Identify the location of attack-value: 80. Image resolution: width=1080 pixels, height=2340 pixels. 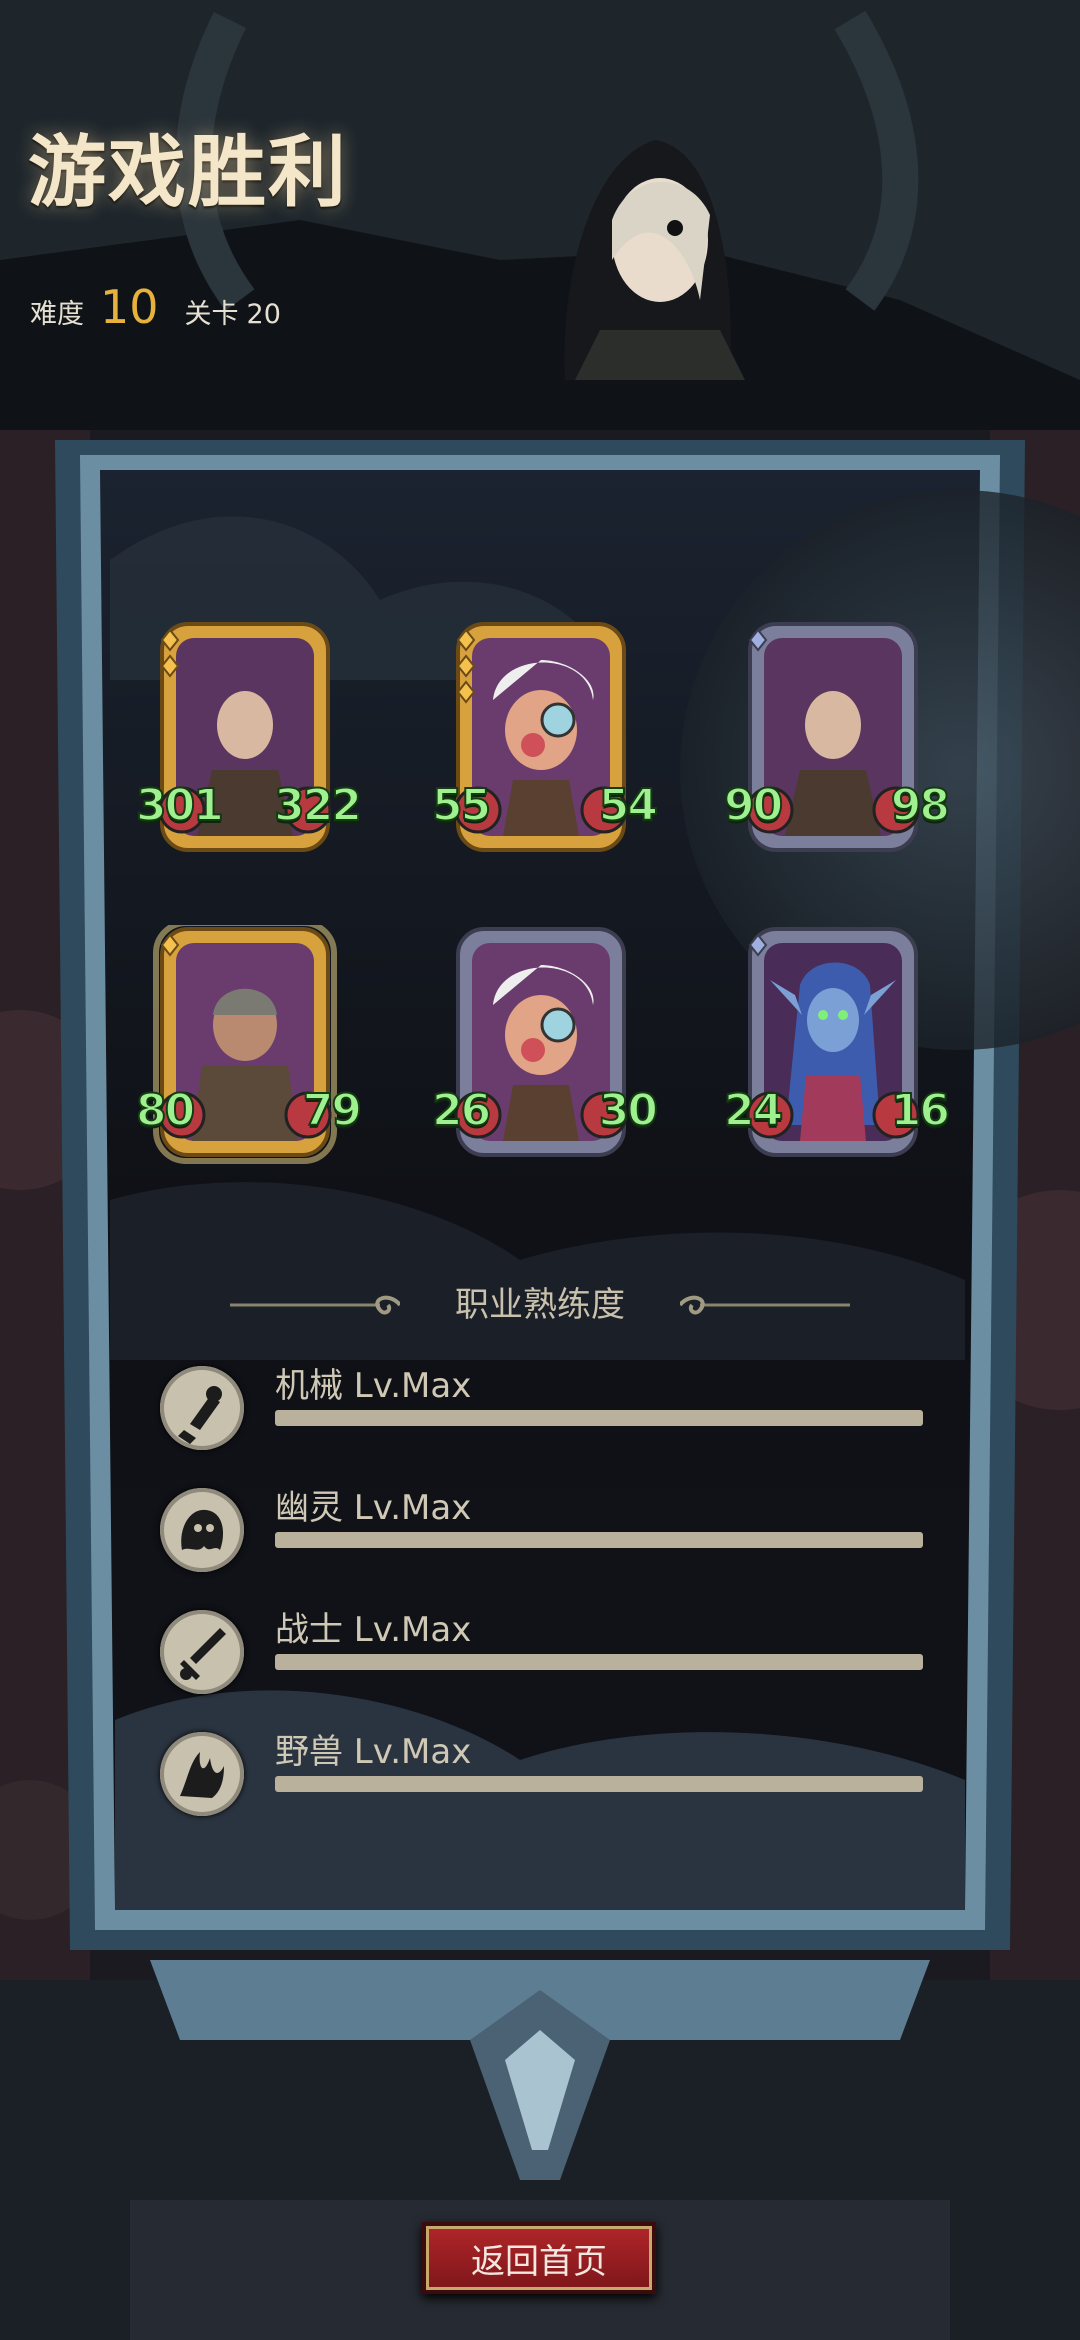
(165, 1110).